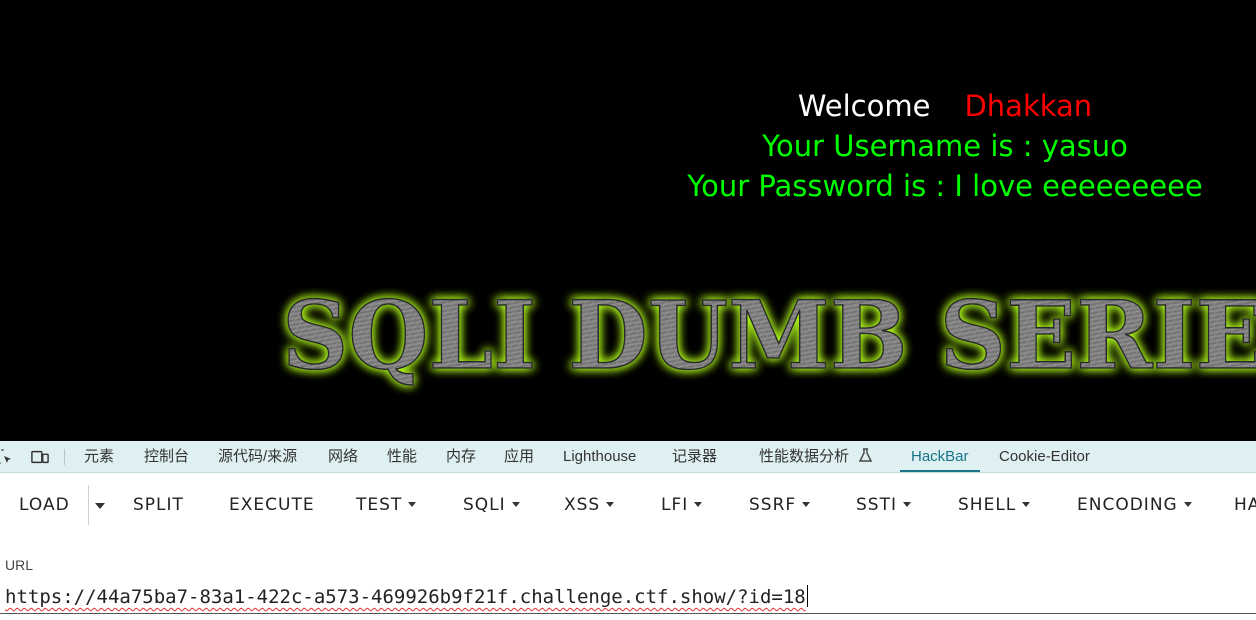 The height and width of the screenshot is (620, 1256). Describe the element at coordinates (19, 565) in the screenshot. I see `url-label: URL` at that location.